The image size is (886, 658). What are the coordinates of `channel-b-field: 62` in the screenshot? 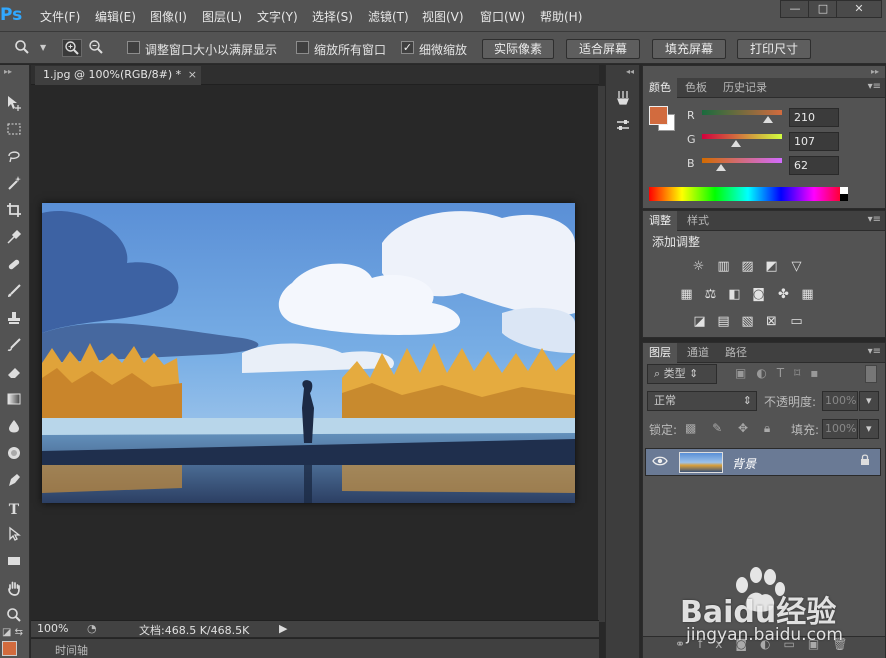 It's located at (814, 165).